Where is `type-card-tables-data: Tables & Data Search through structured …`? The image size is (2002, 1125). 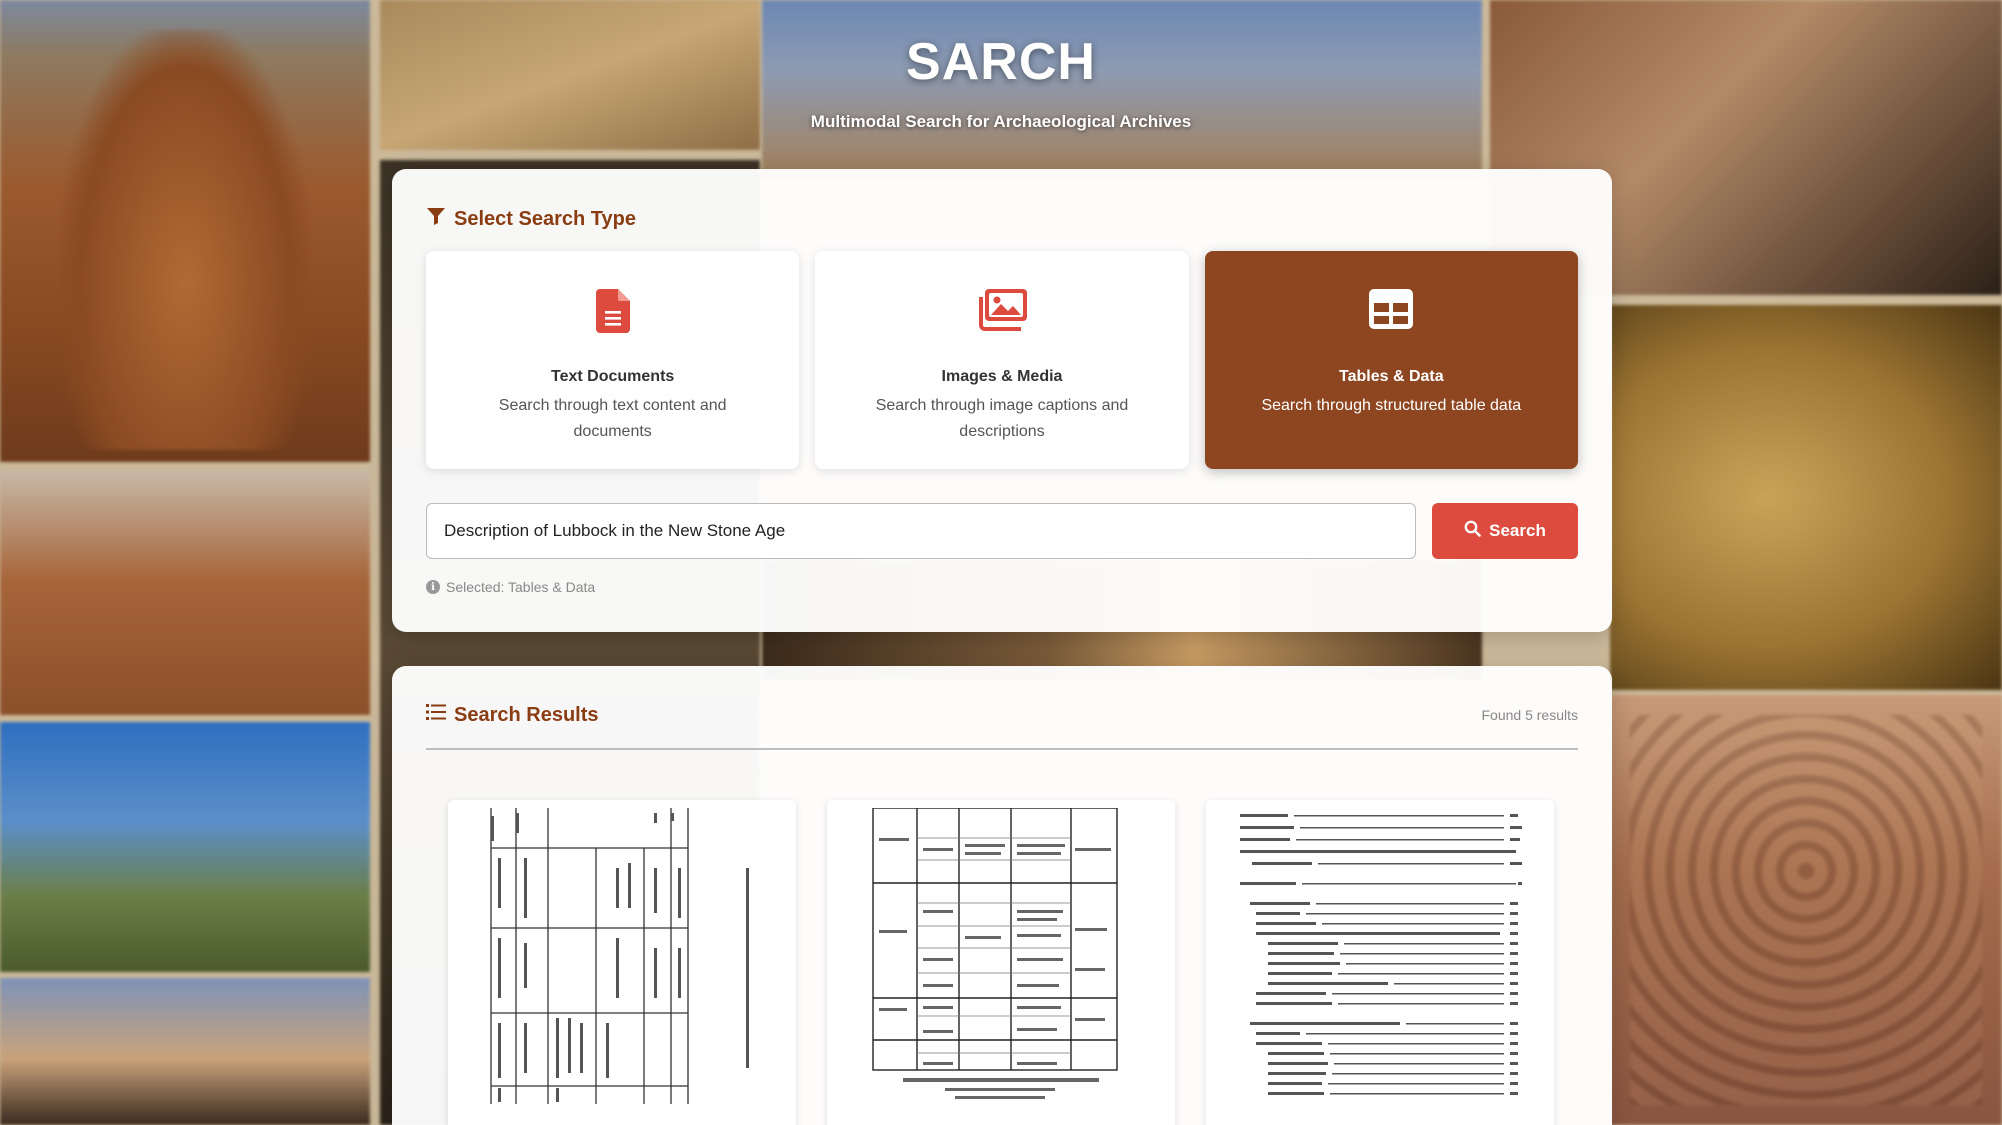 type-card-tables-data: Tables & Data Search through structured … is located at coordinates (1391, 360).